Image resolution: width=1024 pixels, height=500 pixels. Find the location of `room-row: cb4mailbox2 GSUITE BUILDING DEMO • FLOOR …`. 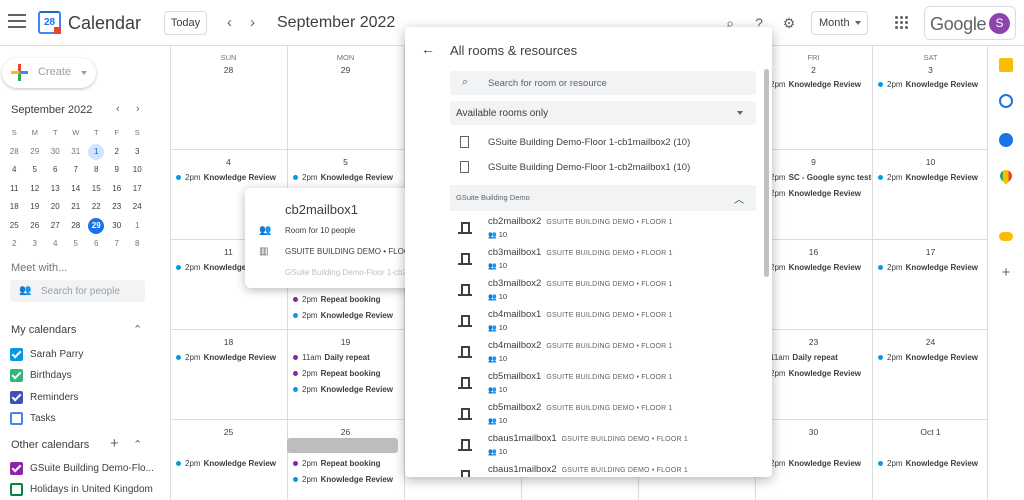

room-row: cb4mailbox2 GSUITE BUILDING DEMO • FLOOR … is located at coordinates (603, 354).